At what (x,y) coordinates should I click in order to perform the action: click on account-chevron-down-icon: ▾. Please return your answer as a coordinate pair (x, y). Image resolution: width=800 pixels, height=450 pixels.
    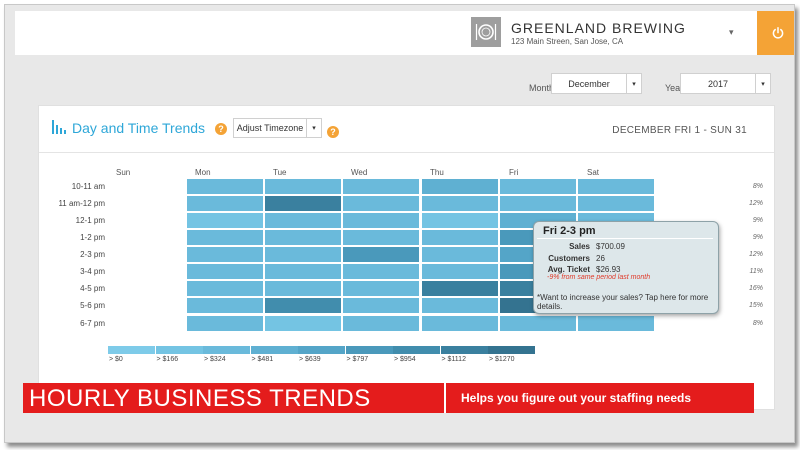
    Looking at the image, I should click on (731, 32).